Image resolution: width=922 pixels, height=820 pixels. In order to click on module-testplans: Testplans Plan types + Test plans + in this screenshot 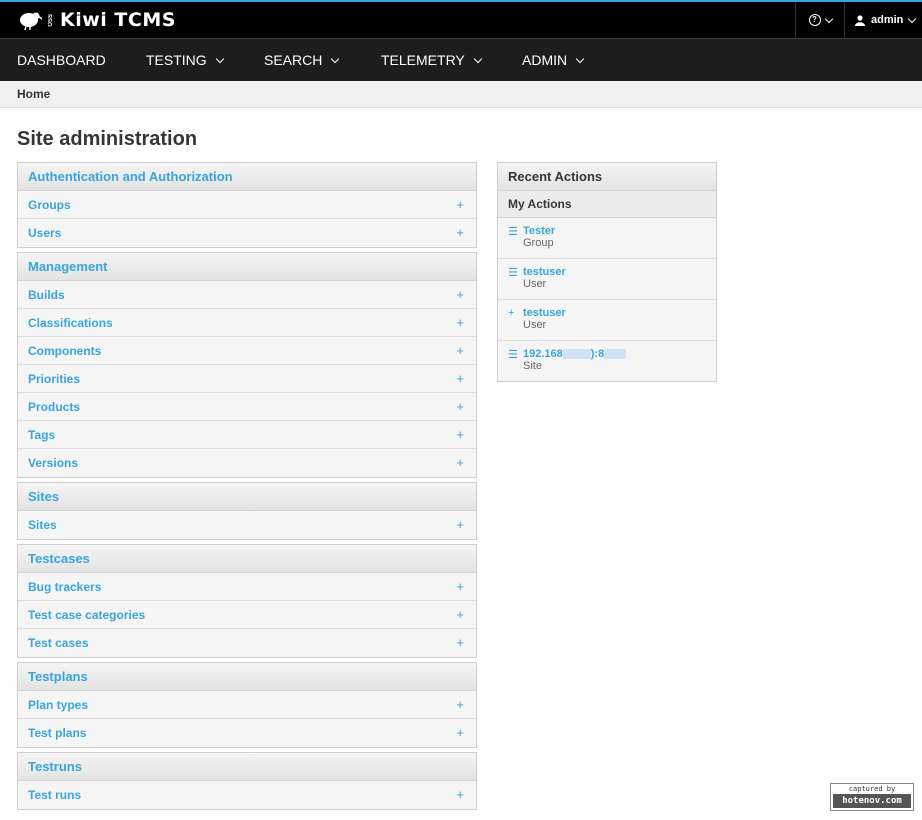, I will do `click(247, 705)`.